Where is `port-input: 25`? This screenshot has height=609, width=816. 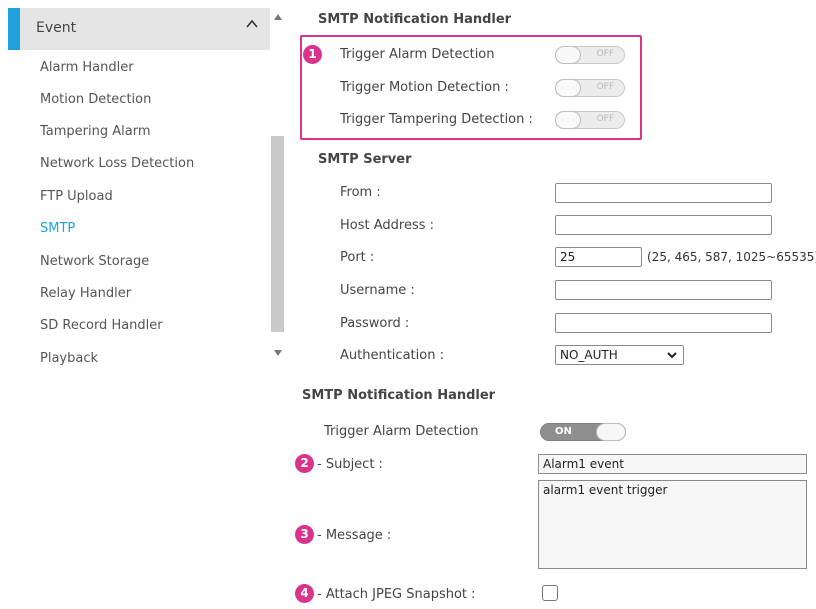
port-input: 25 is located at coordinates (598, 257).